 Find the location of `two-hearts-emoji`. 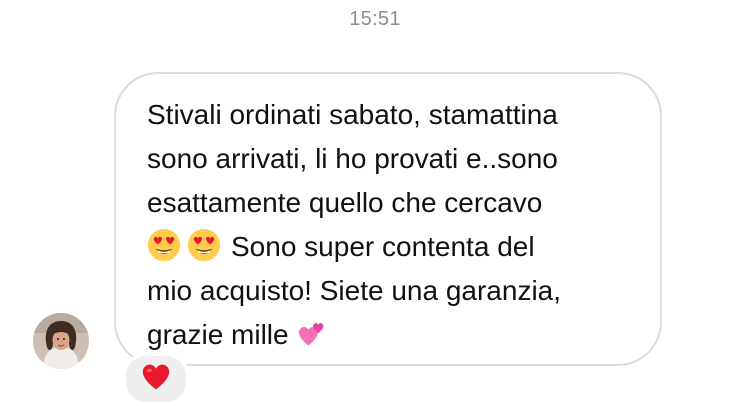

two-hearts-emoji is located at coordinates (312, 340).